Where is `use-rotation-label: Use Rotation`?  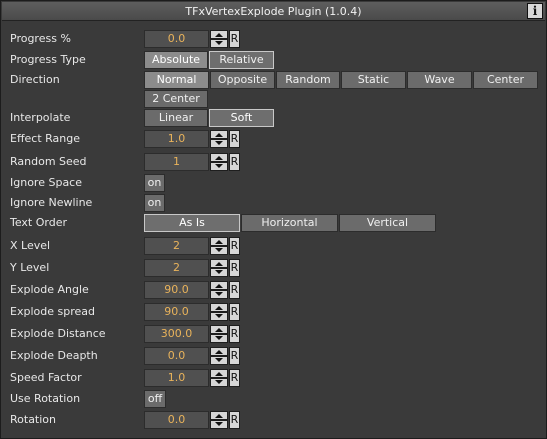
use-rotation-label: Use Rotation is located at coordinates (45, 398).